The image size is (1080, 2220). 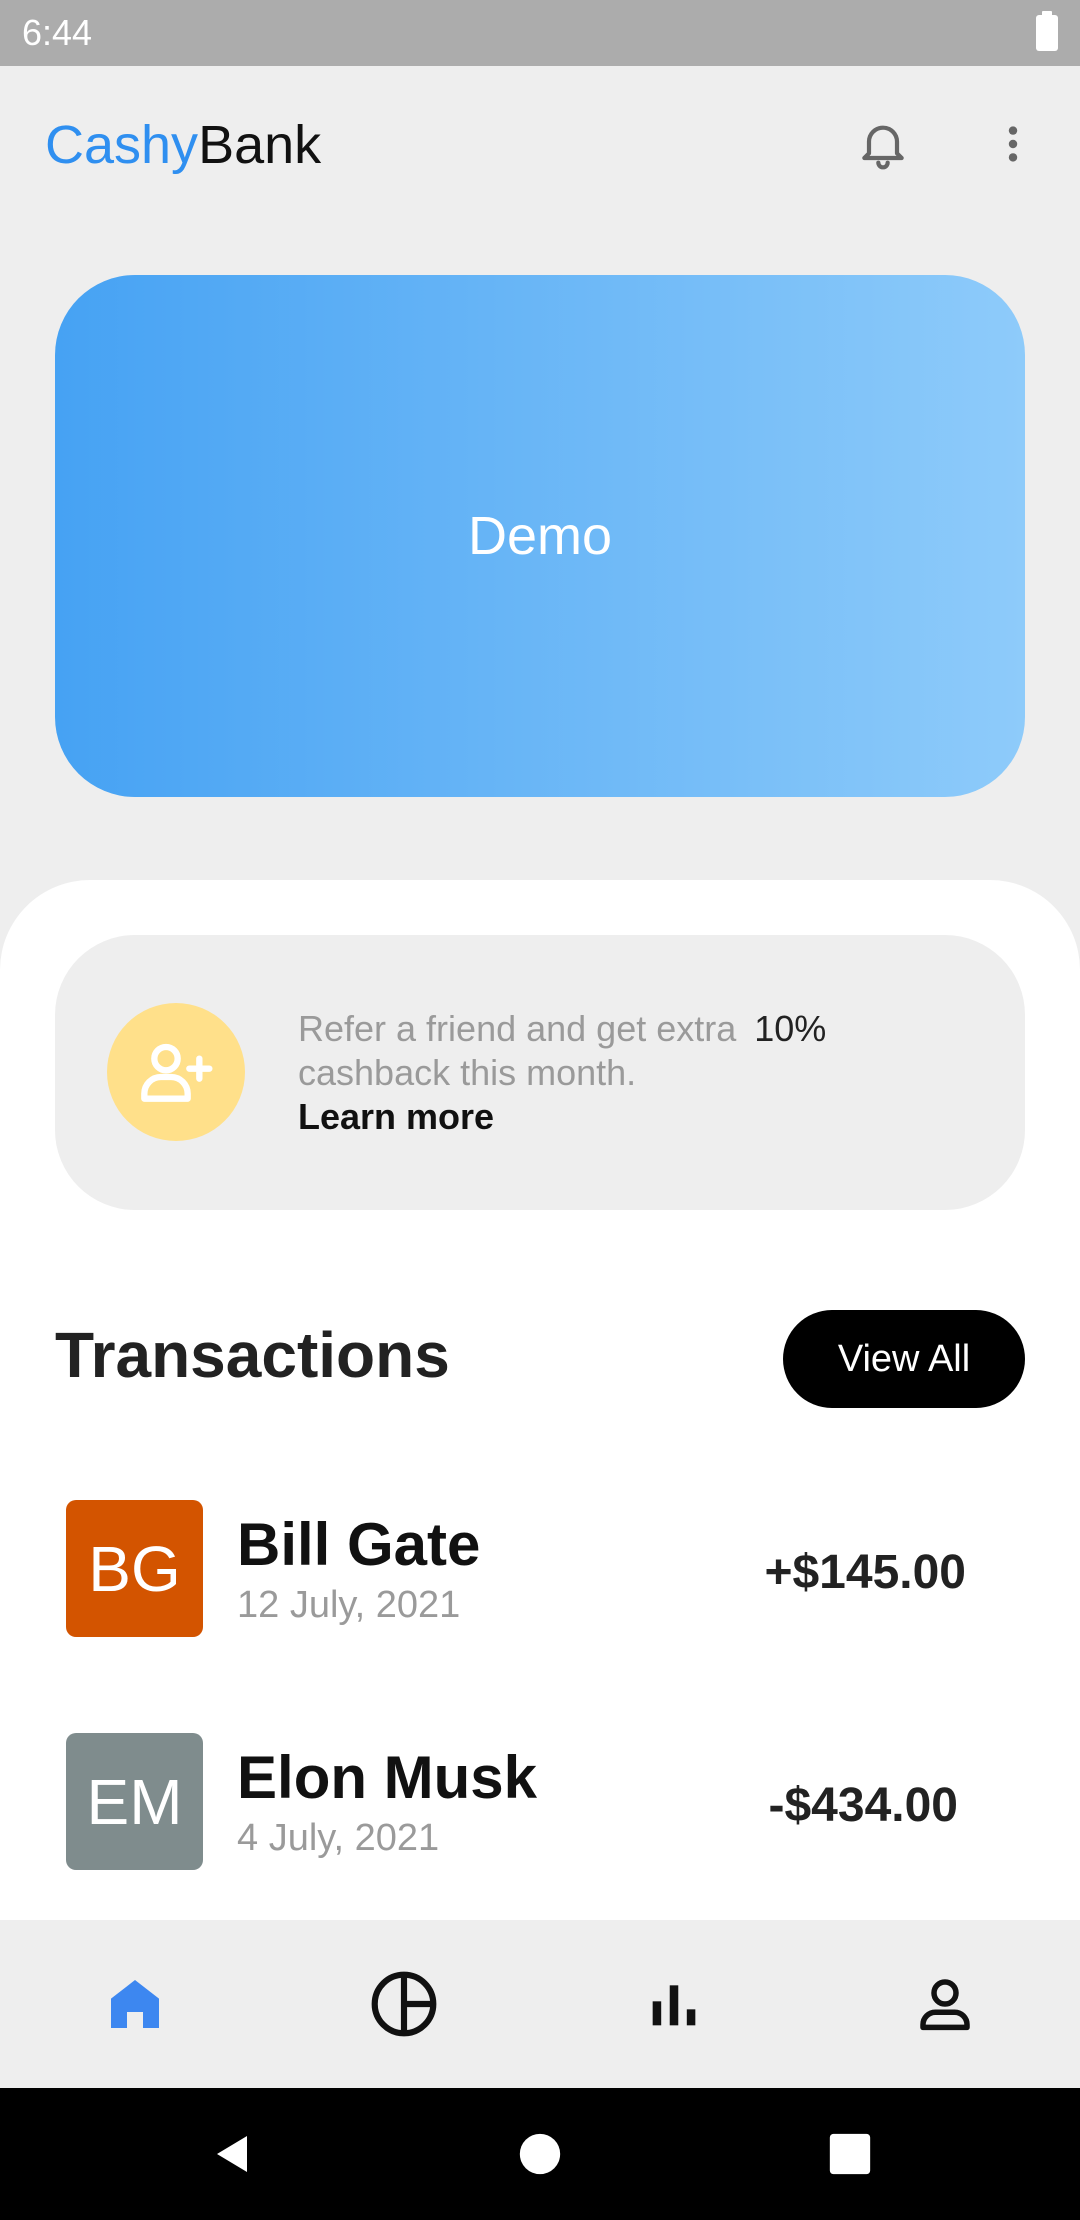 What do you see at coordinates (122, 145) in the screenshot?
I see `brand-part-1: Cashy` at bounding box center [122, 145].